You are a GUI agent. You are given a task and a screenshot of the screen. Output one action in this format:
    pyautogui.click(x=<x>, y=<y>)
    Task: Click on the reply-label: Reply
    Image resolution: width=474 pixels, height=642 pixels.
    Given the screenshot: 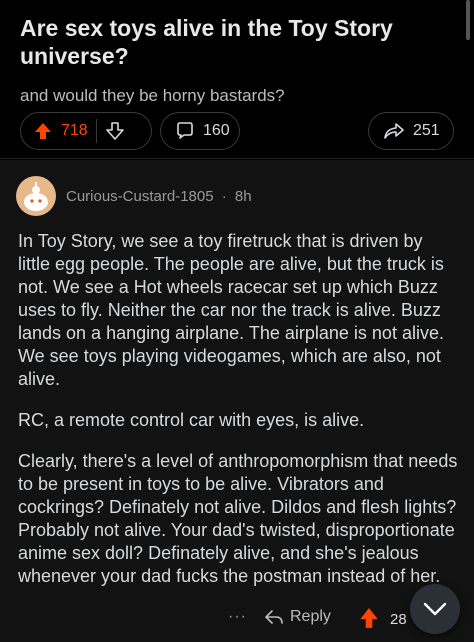 What is the action you would take?
    pyautogui.click(x=310, y=616)
    